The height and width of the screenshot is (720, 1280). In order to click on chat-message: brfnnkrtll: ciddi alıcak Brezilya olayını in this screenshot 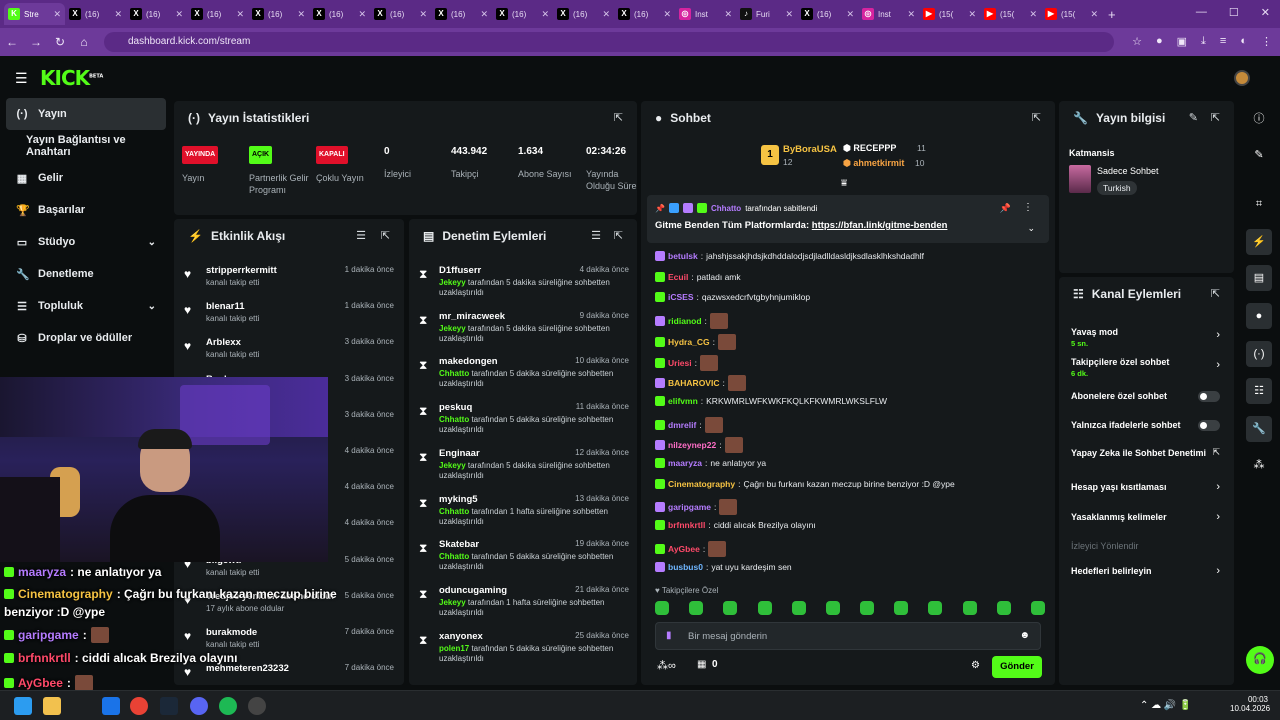, I will do `click(735, 525)`.